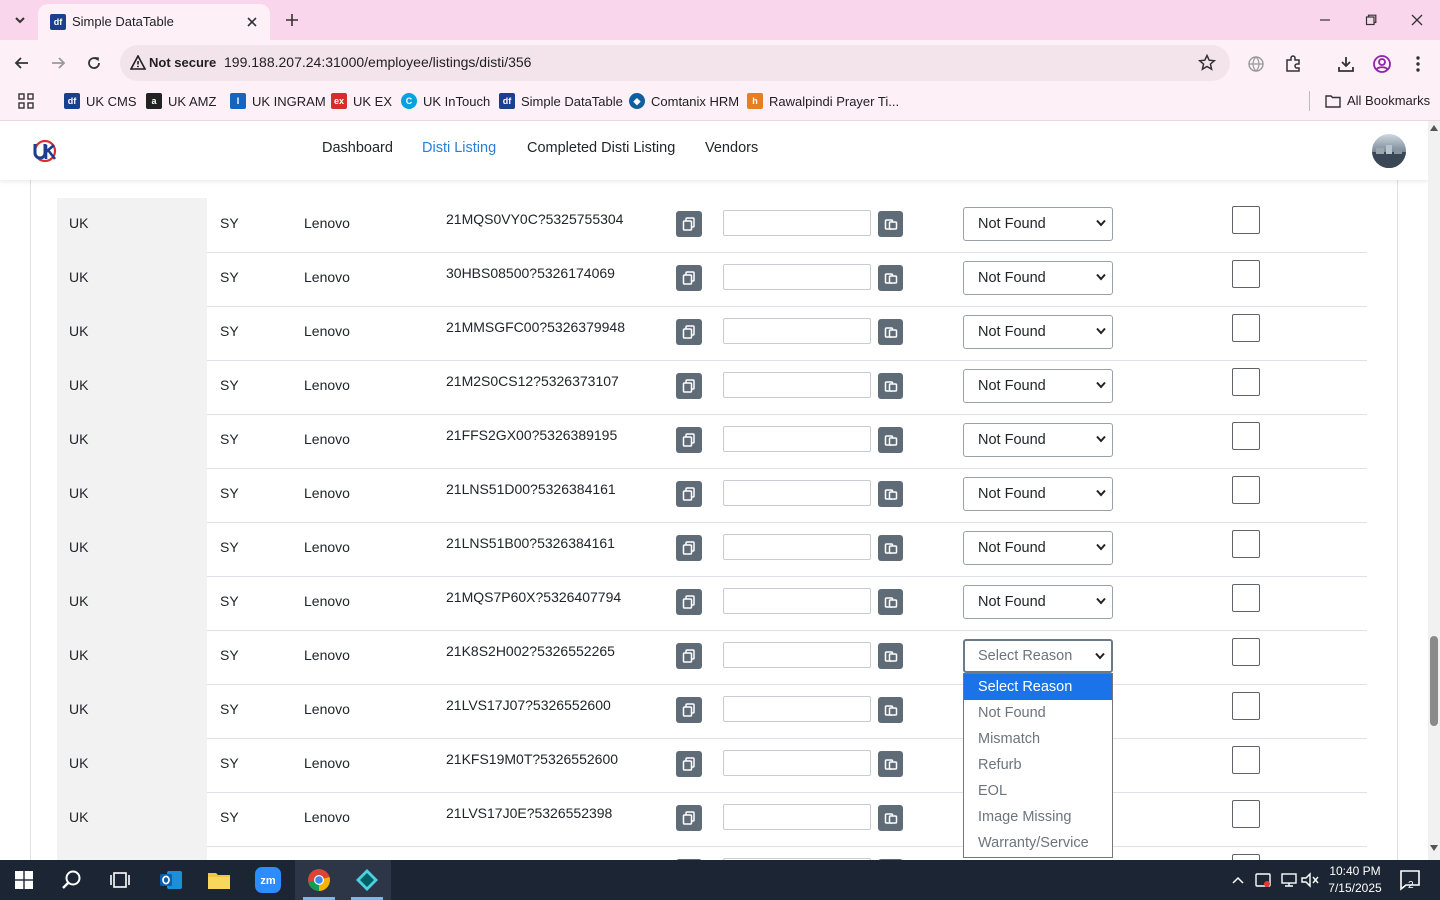 The height and width of the screenshot is (900, 1440). What do you see at coordinates (1434, 490) in the screenshot?
I see `page-scrollbar` at bounding box center [1434, 490].